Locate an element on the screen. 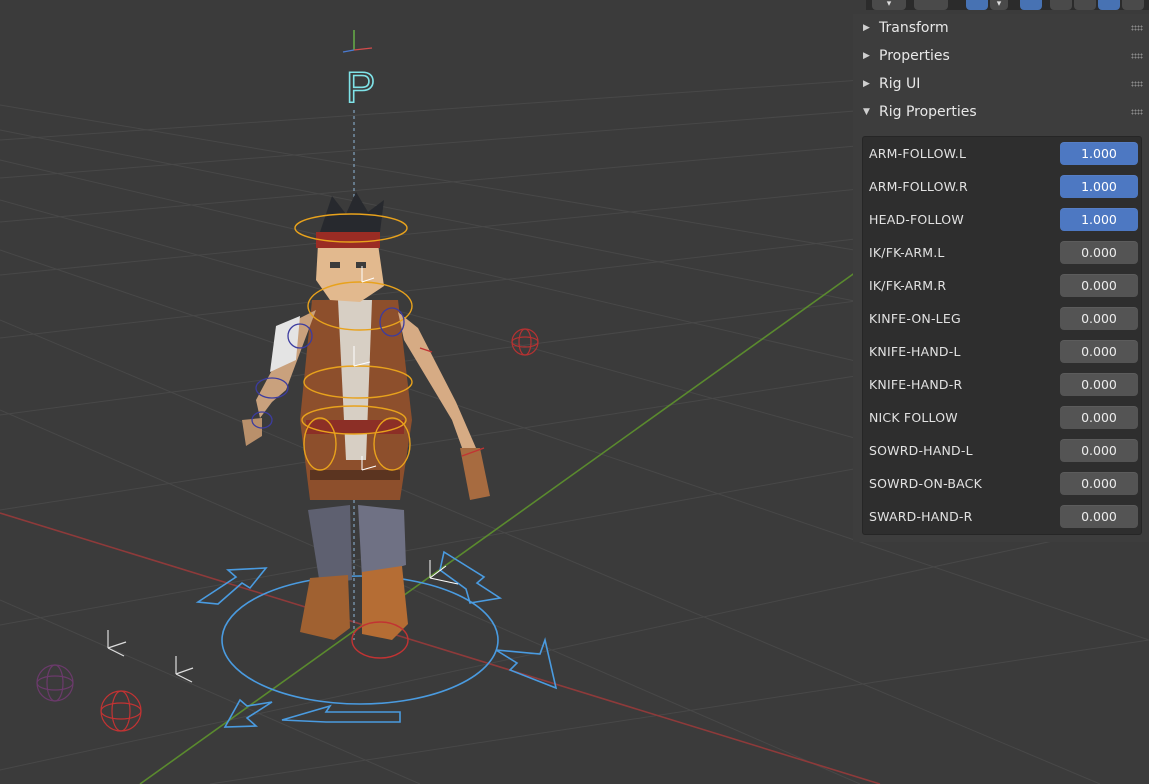 The image size is (1149, 784). property-row: KNIFE-HAND-R 0.000 is located at coordinates (1002, 384).